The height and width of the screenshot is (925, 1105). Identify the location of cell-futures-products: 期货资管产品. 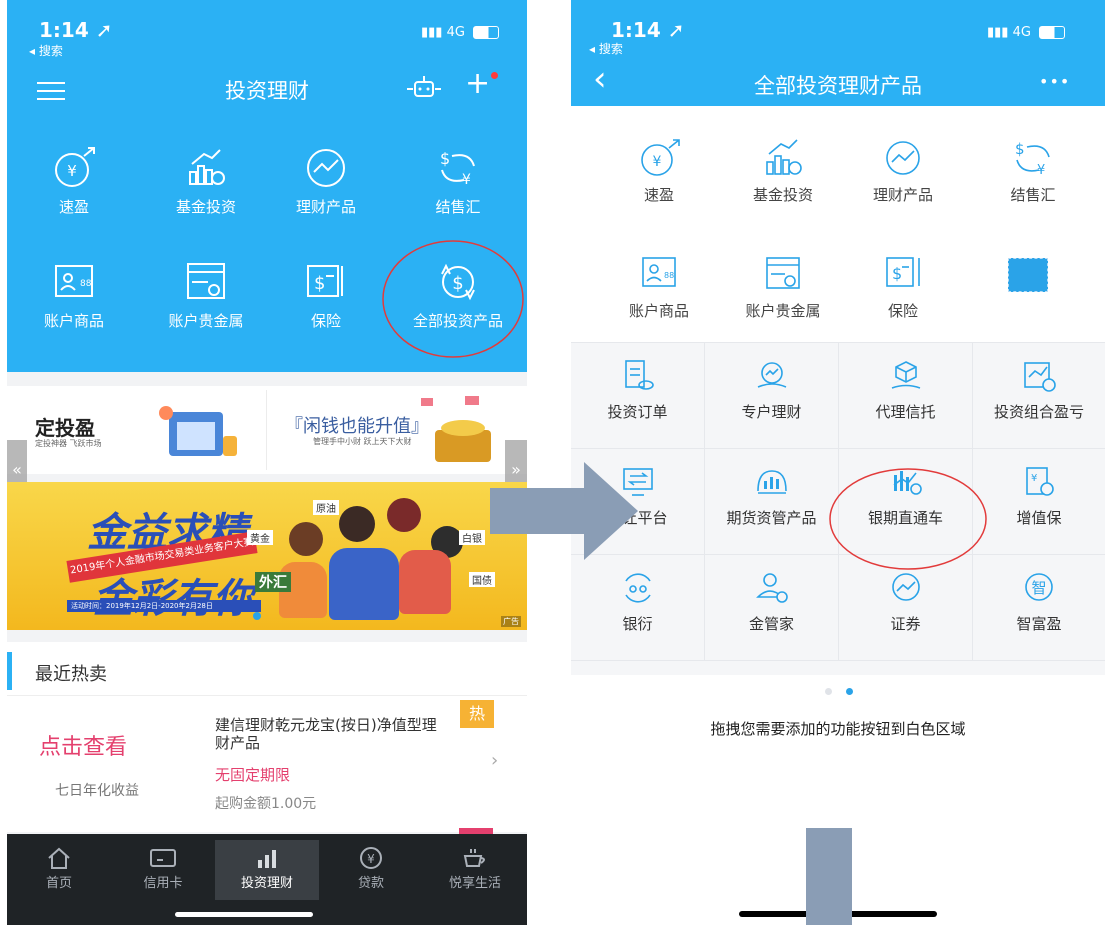
(772, 502).